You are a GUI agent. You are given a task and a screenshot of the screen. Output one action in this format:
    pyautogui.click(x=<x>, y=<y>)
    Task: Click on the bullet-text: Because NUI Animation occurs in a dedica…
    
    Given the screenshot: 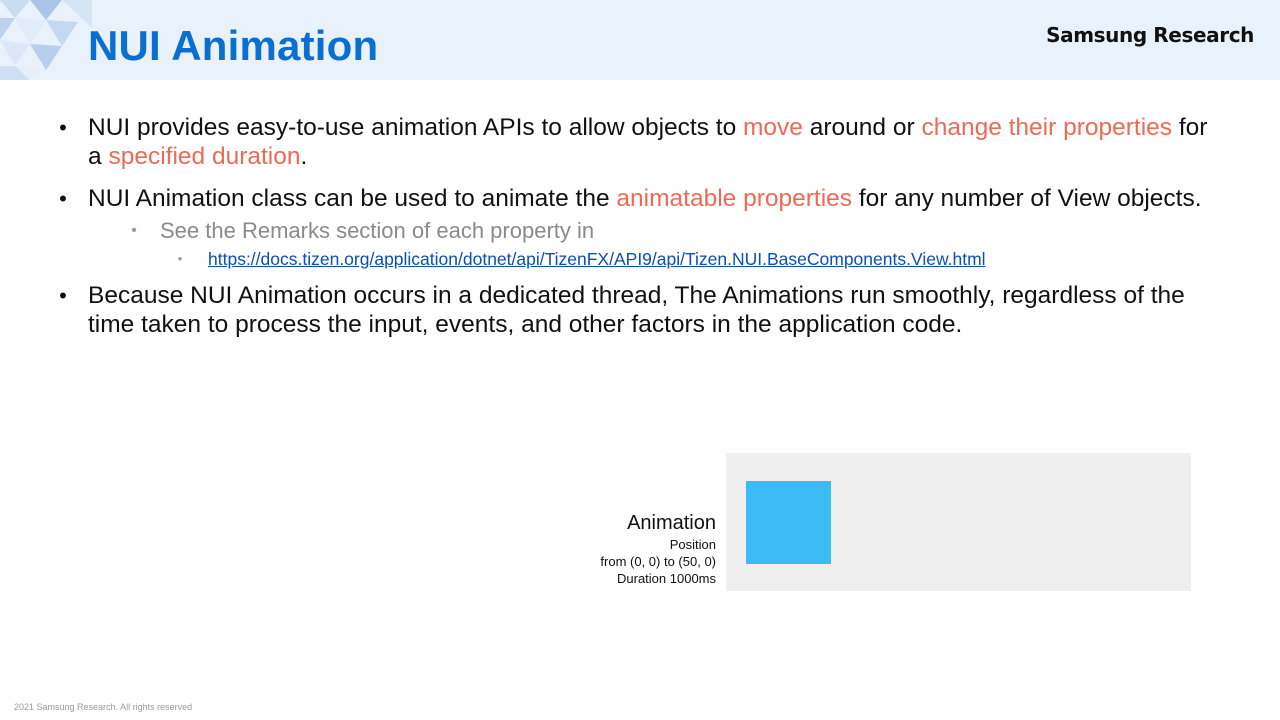 What is the action you would take?
    pyautogui.click(x=636, y=310)
    